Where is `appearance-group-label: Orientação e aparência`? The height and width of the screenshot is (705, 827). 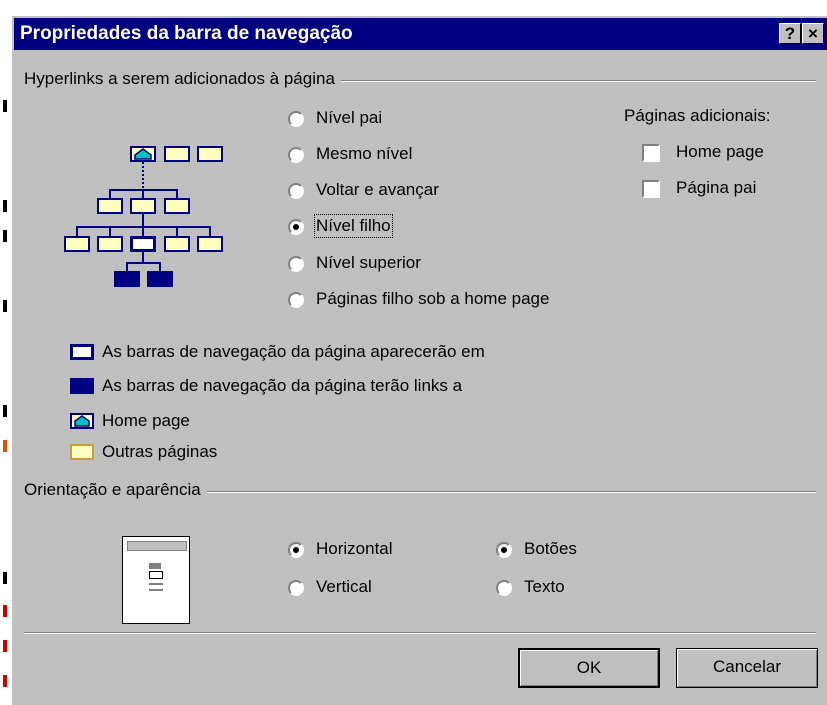 appearance-group-label: Orientação e aparência is located at coordinates (115, 490).